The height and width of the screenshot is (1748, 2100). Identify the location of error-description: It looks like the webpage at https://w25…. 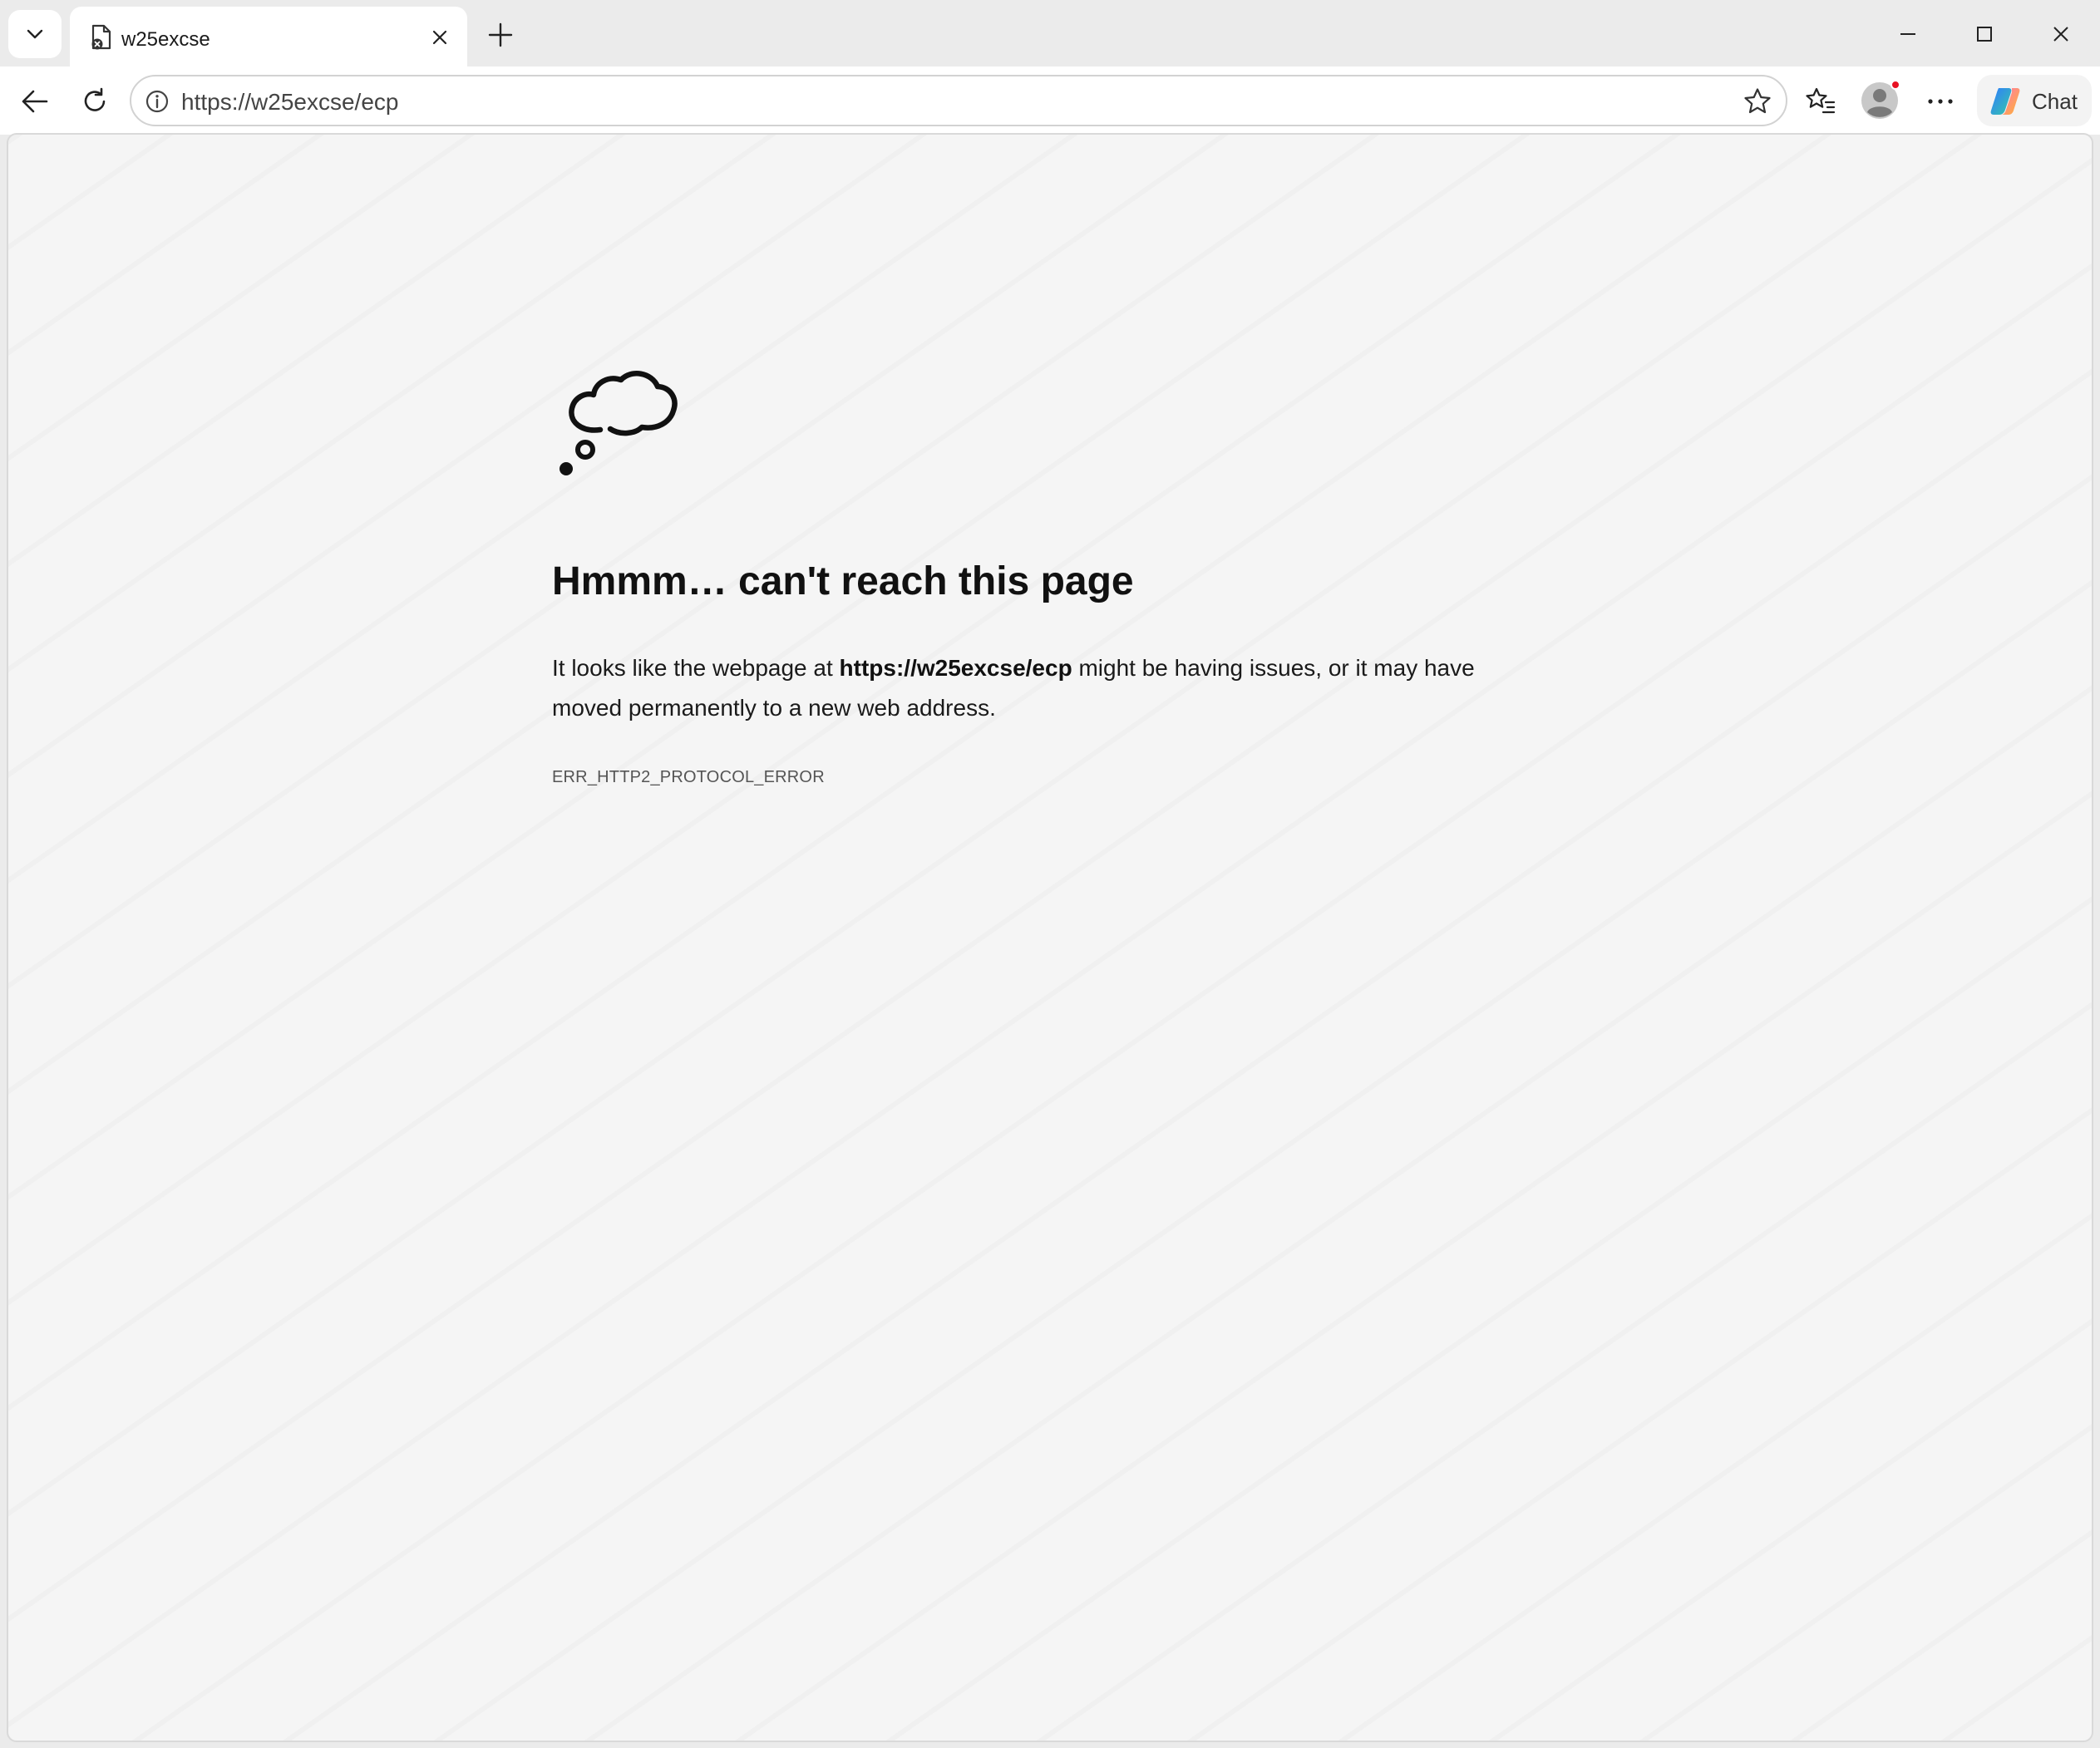
(1030, 688).